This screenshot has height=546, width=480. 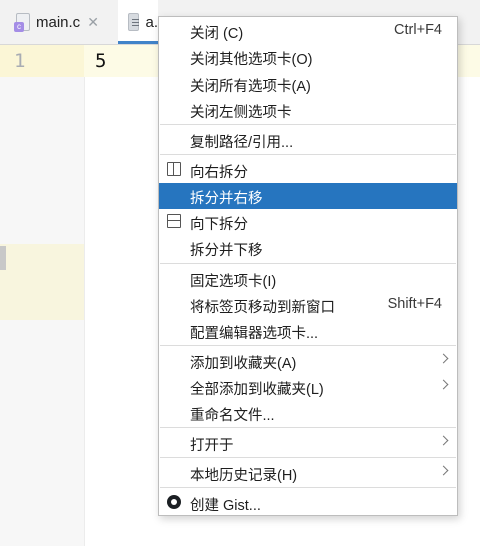 I want to click on menu-item-label: 拆分并右移, so click(x=226, y=199).